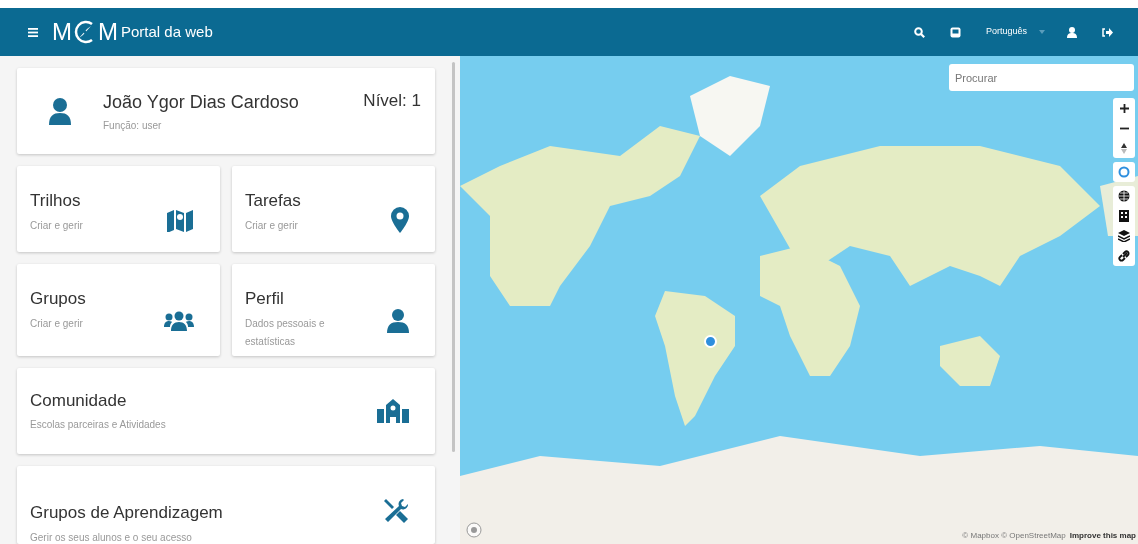 The height and width of the screenshot is (544, 1138). What do you see at coordinates (79, 400) in the screenshot?
I see `card-title: Comunidade` at bounding box center [79, 400].